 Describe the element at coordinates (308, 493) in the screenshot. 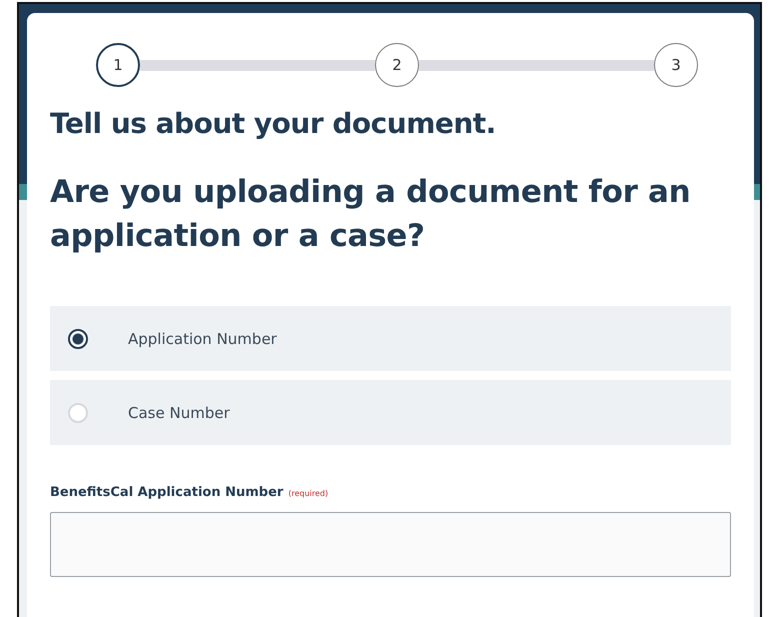

I see `required-note: (required)` at that location.